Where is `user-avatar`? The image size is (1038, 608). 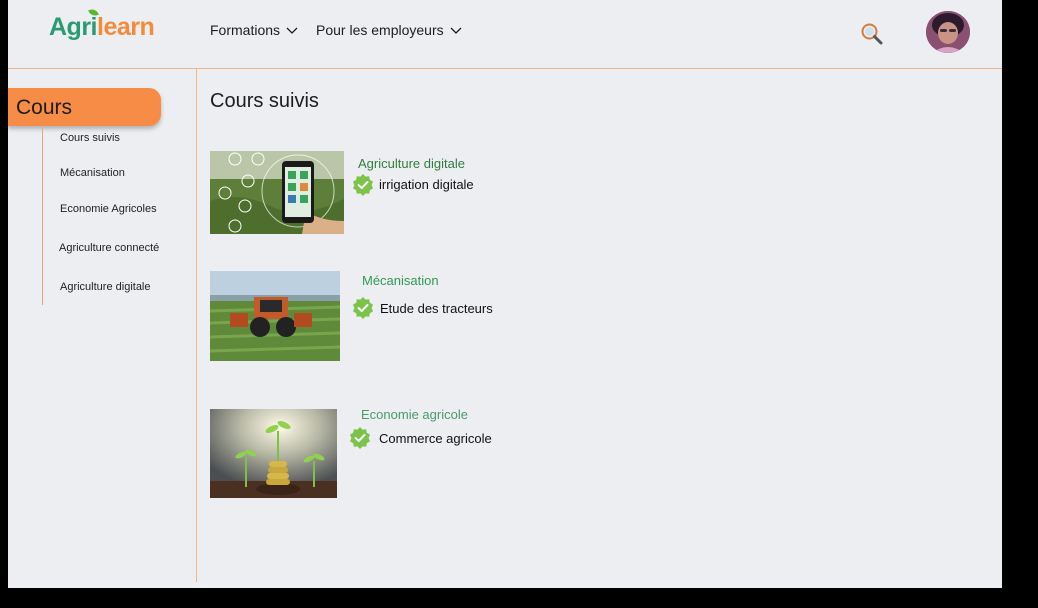
user-avatar is located at coordinates (948, 32).